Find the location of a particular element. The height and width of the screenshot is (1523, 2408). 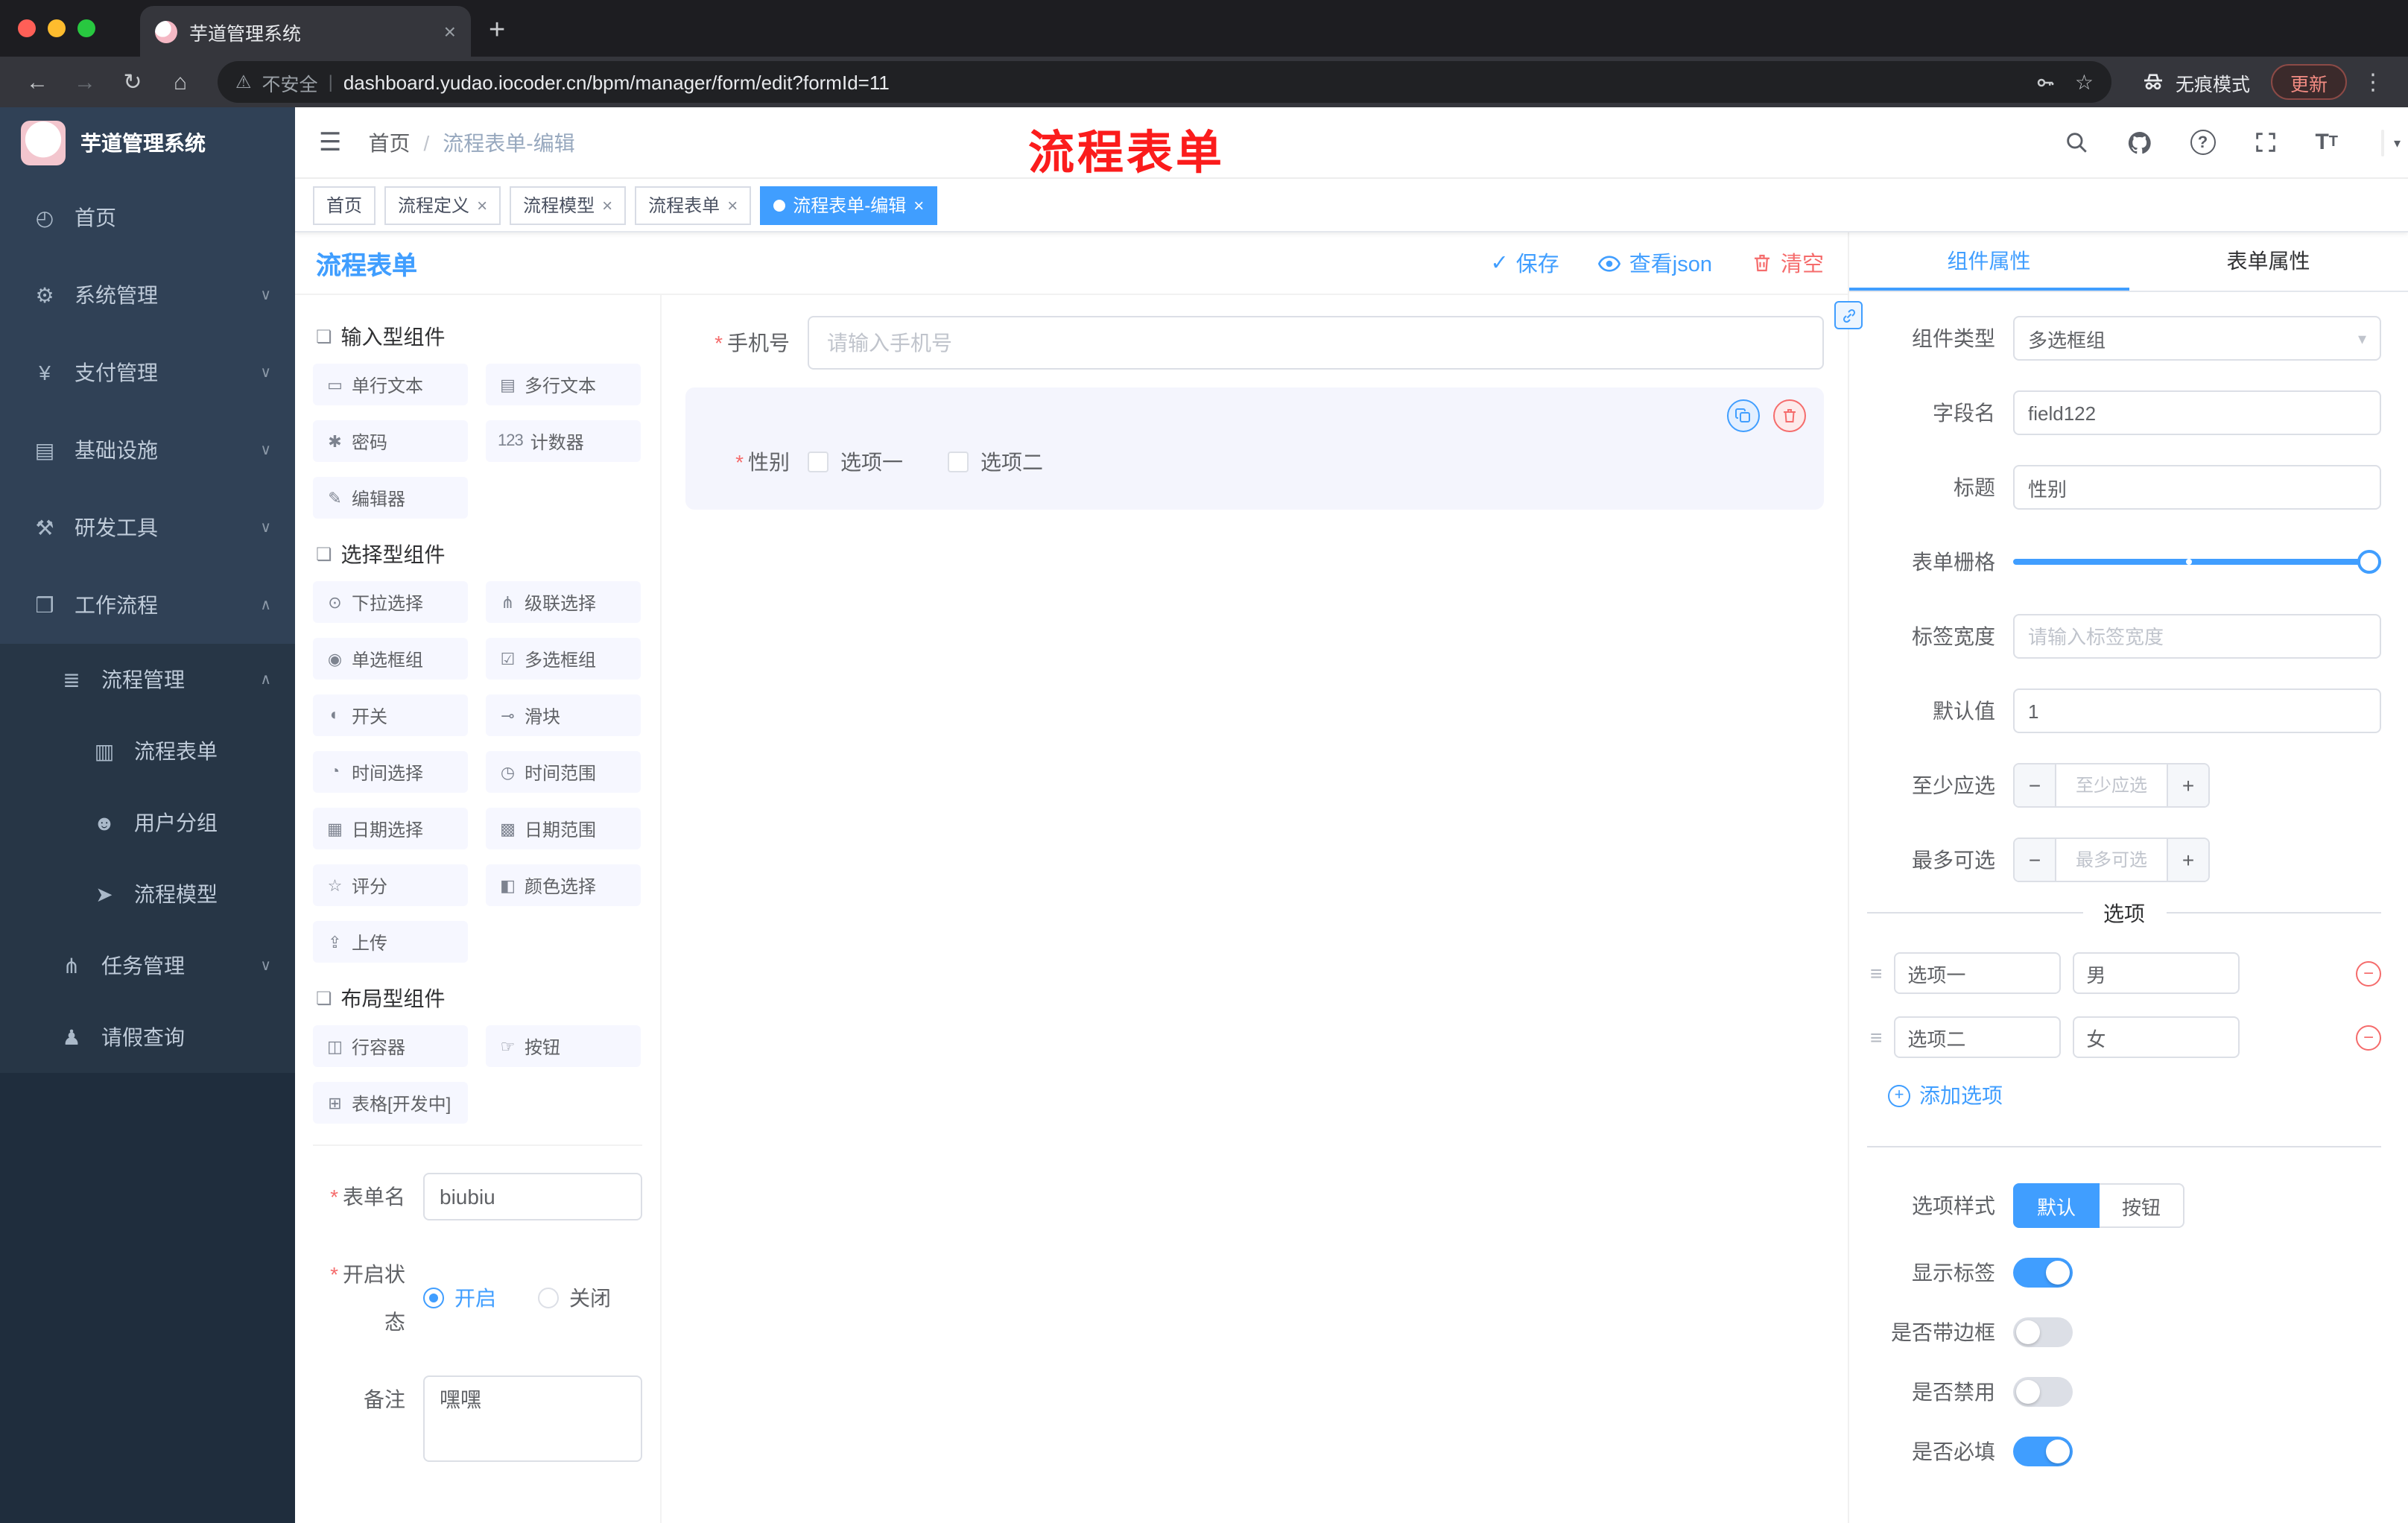

style-default-button: 默认 is located at coordinates (2056, 1206).